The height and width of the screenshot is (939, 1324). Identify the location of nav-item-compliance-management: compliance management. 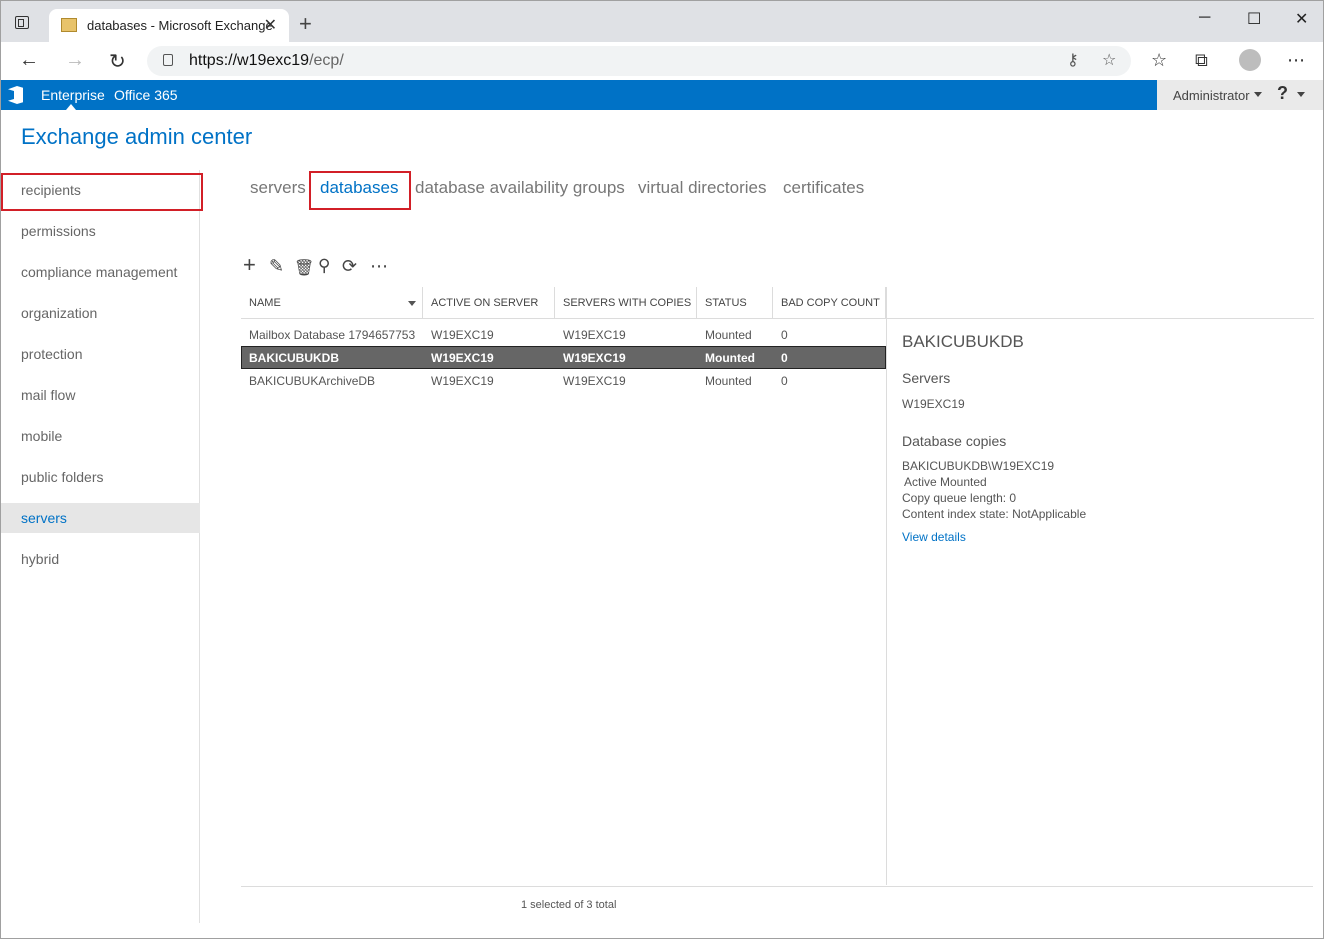
(100, 272).